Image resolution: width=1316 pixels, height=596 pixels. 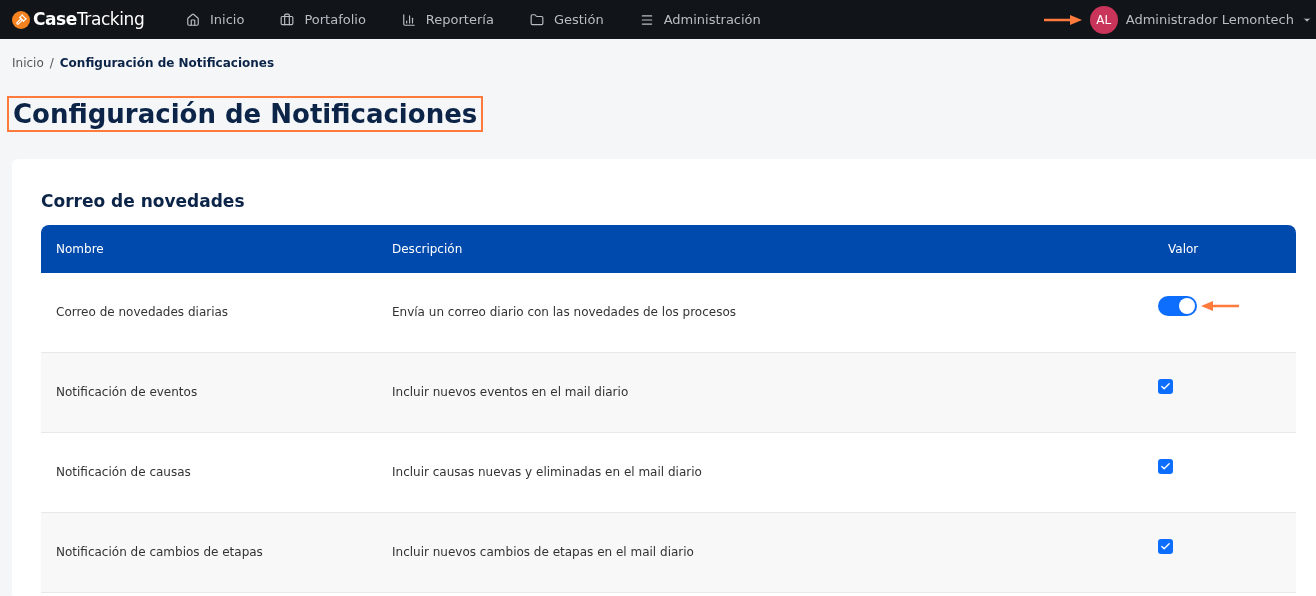 I want to click on nav-link: Gestión, so click(x=566, y=19).